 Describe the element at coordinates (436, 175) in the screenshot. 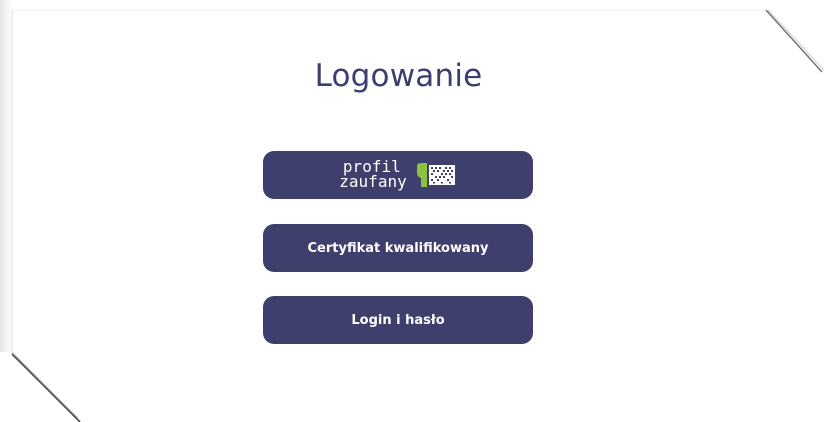

I see `profil-zaufany-logo-icon` at that location.